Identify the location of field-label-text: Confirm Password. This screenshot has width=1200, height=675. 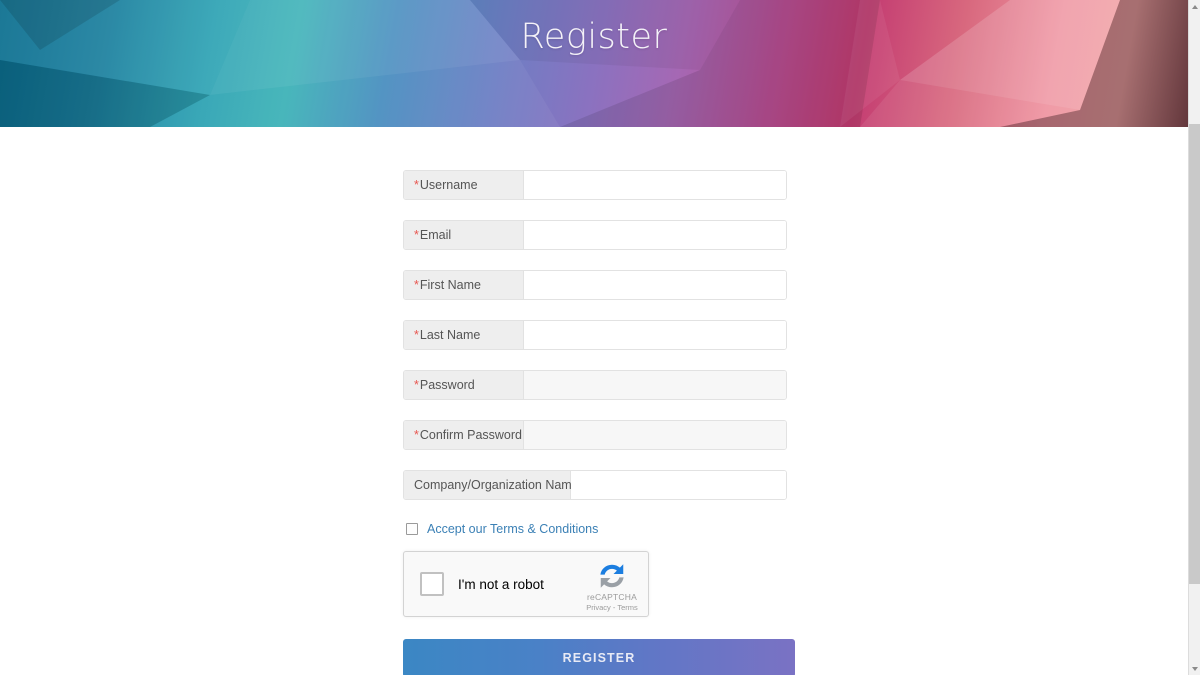
(470, 435).